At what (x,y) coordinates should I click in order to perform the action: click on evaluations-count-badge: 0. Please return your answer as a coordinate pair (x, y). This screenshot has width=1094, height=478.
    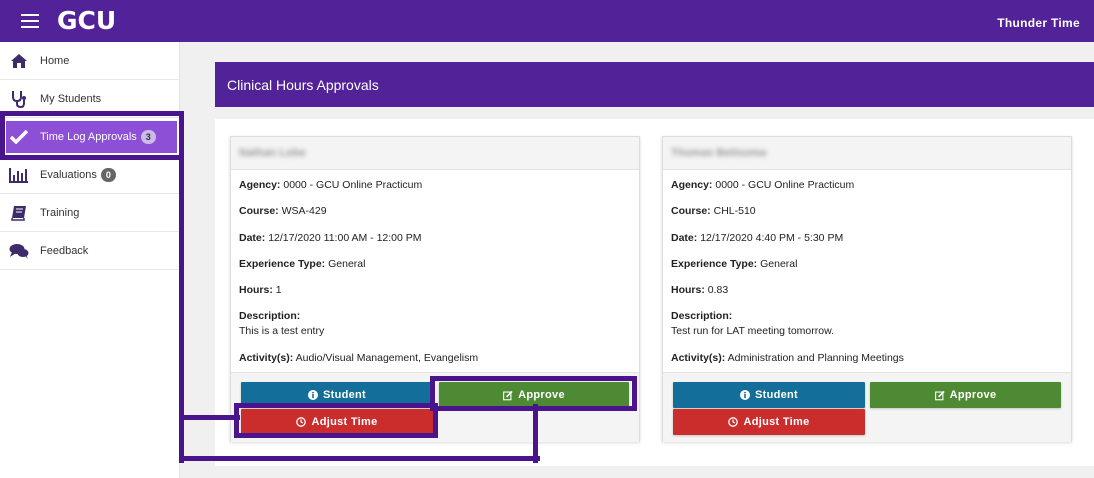
    Looking at the image, I should click on (108, 174).